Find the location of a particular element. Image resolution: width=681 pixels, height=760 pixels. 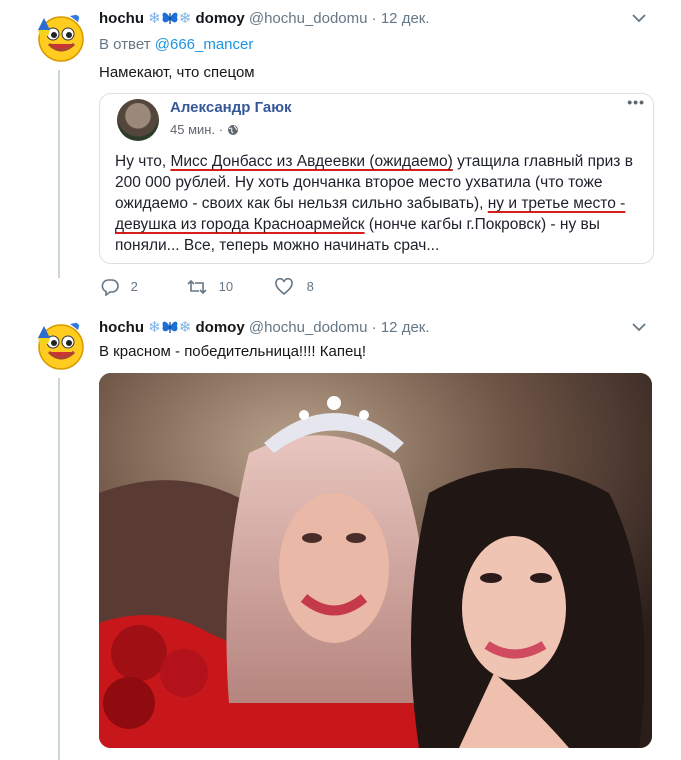

heart-icon is located at coordinates (284, 286).